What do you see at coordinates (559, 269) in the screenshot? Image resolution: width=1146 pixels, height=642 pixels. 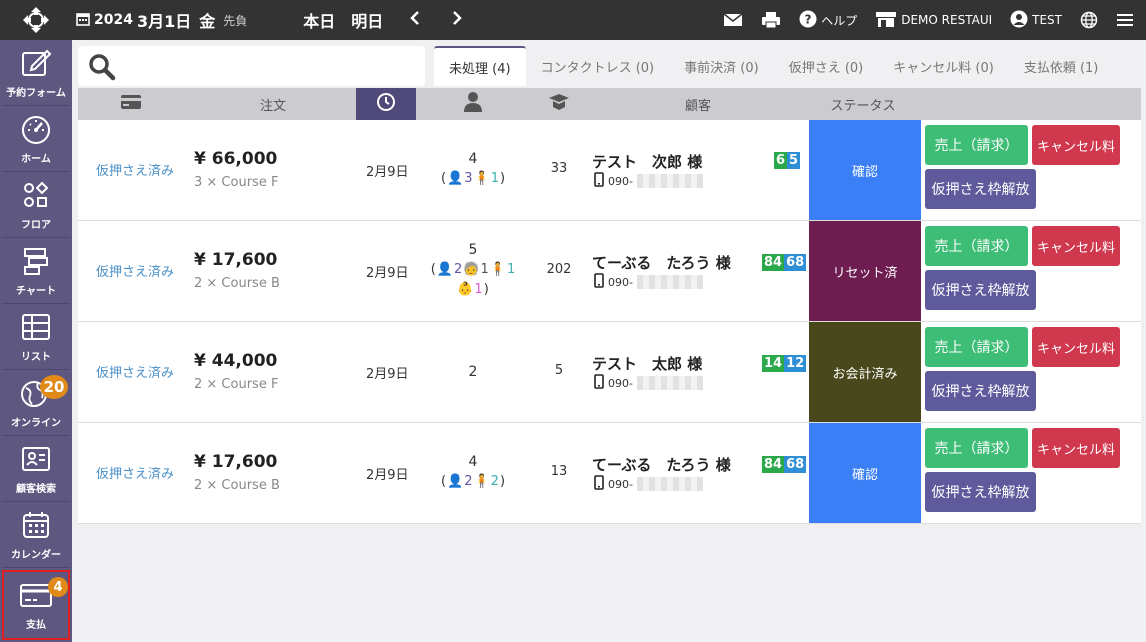 I see `table-number: 202` at bounding box center [559, 269].